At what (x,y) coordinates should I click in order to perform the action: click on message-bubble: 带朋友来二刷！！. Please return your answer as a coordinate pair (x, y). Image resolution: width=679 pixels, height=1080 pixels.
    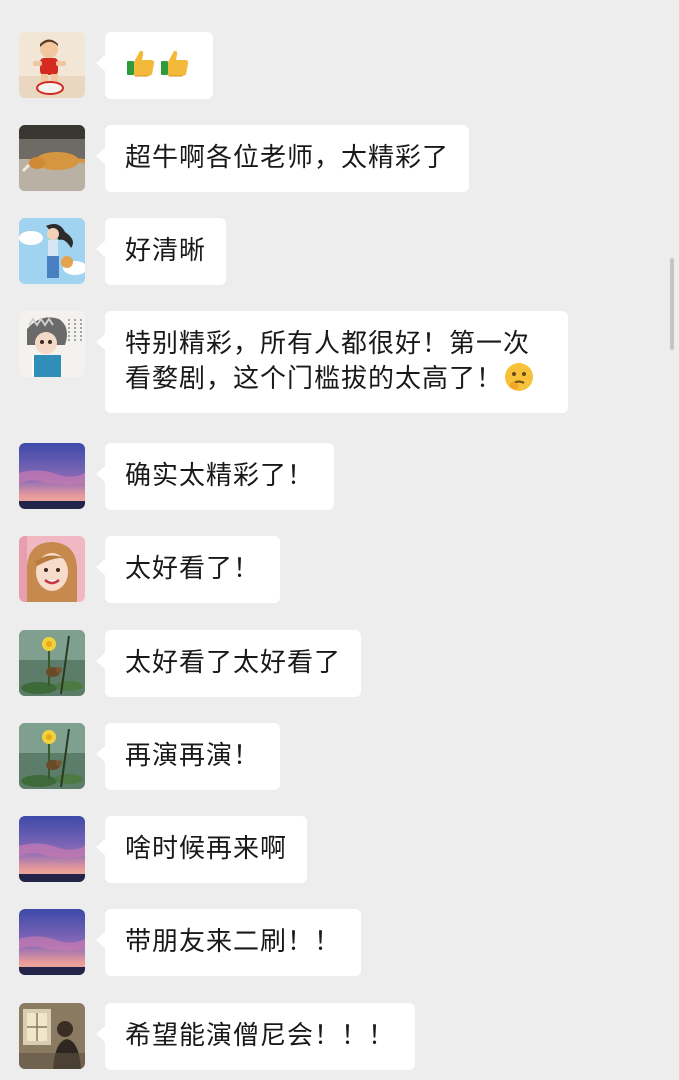
    Looking at the image, I should click on (228, 942).